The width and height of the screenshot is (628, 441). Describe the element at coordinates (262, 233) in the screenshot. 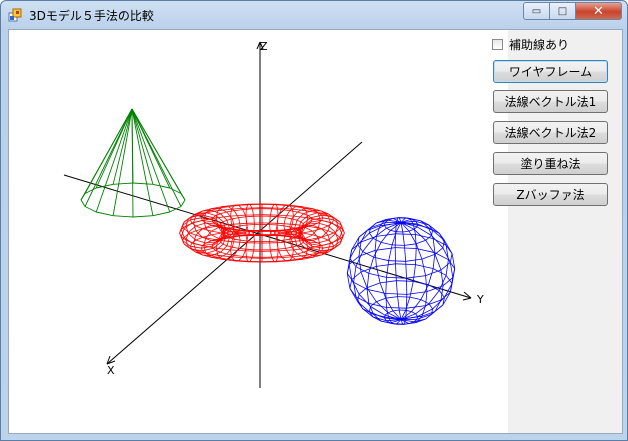

I see `torus-wireframe` at that location.